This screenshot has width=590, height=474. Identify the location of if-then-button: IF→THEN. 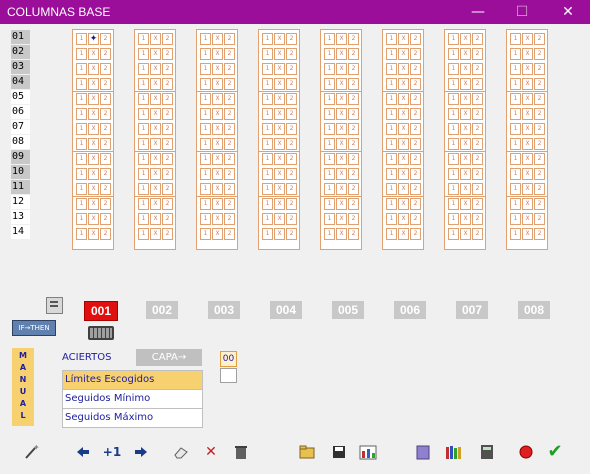
(34, 328).